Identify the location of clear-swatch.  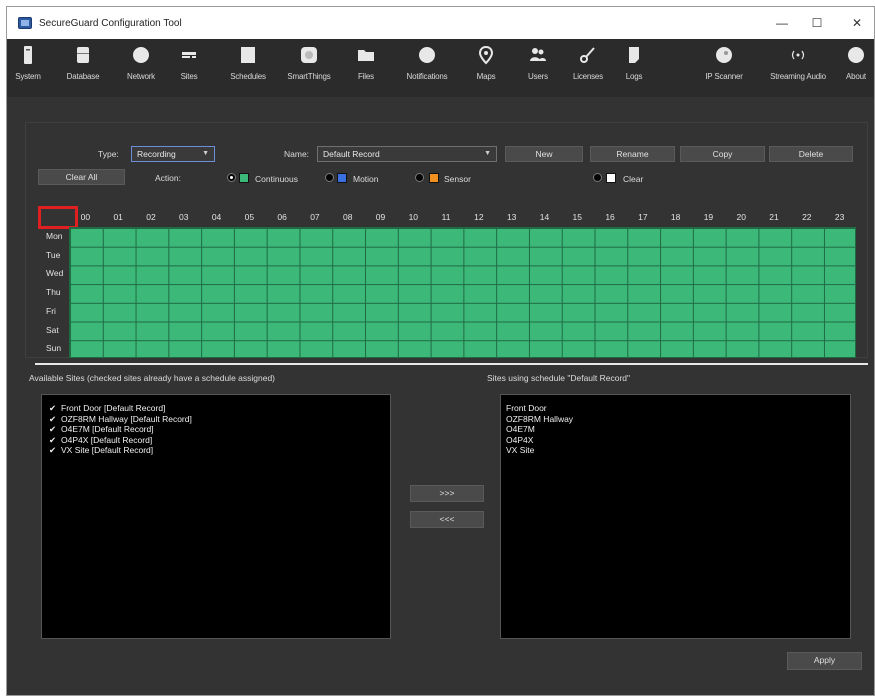
(611, 178).